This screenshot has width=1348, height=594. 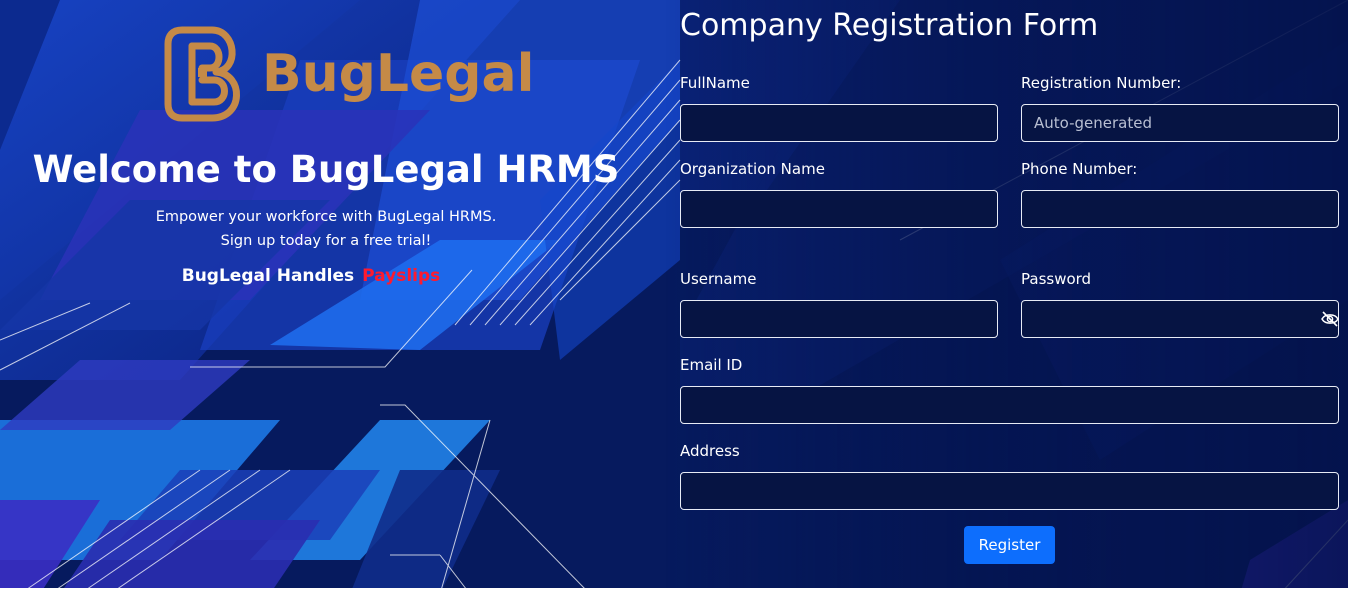 What do you see at coordinates (401, 276) in the screenshot?
I see `handles-rotating-word: Payslips` at bounding box center [401, 276].